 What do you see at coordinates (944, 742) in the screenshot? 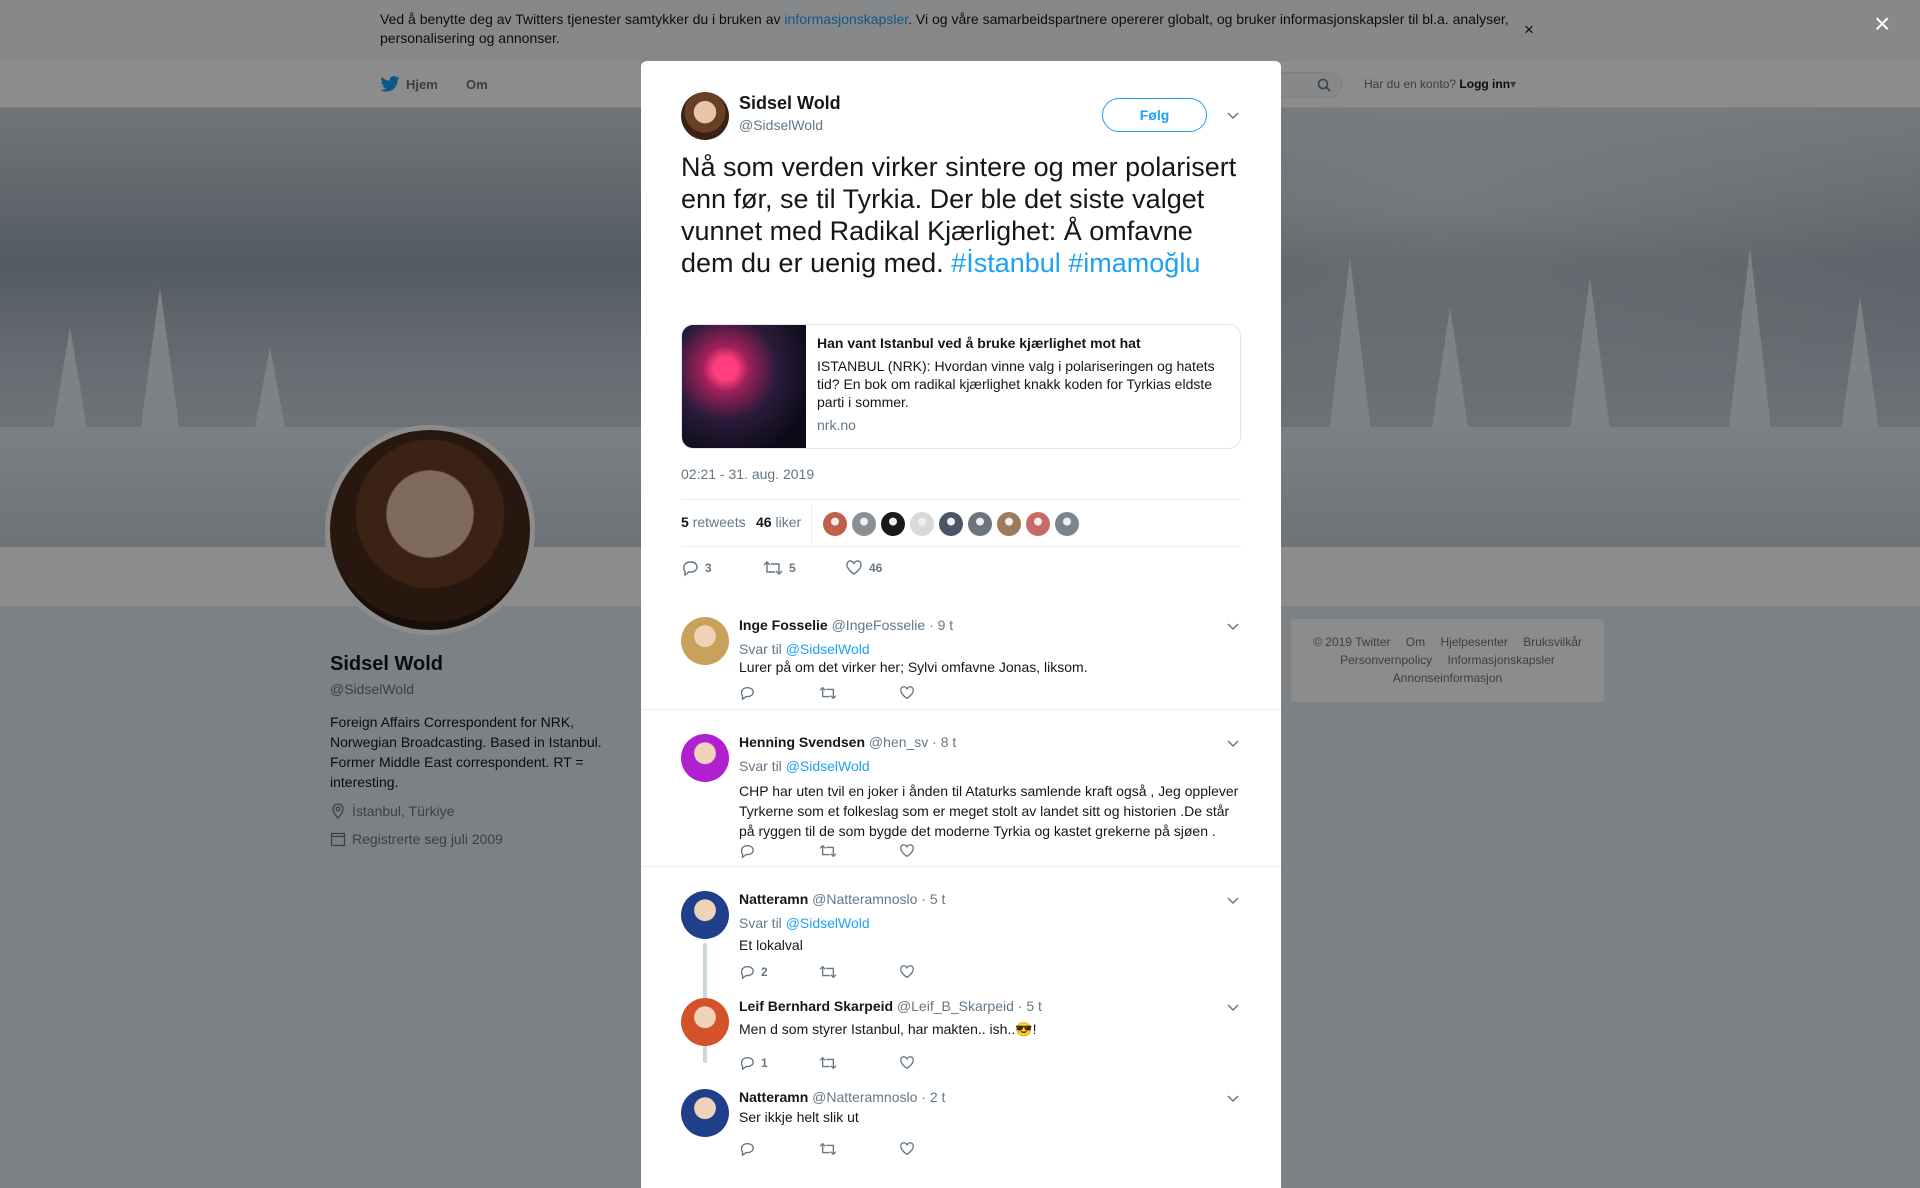
I see `reply-time: · 8 t` at bounding box center [944, 742].